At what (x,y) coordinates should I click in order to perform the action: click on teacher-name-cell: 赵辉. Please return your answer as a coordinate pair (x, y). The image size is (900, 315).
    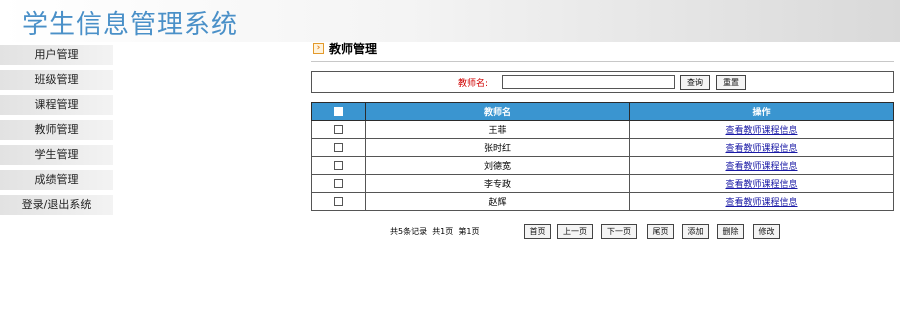
    Looking at the image, I should click on (497, 201).